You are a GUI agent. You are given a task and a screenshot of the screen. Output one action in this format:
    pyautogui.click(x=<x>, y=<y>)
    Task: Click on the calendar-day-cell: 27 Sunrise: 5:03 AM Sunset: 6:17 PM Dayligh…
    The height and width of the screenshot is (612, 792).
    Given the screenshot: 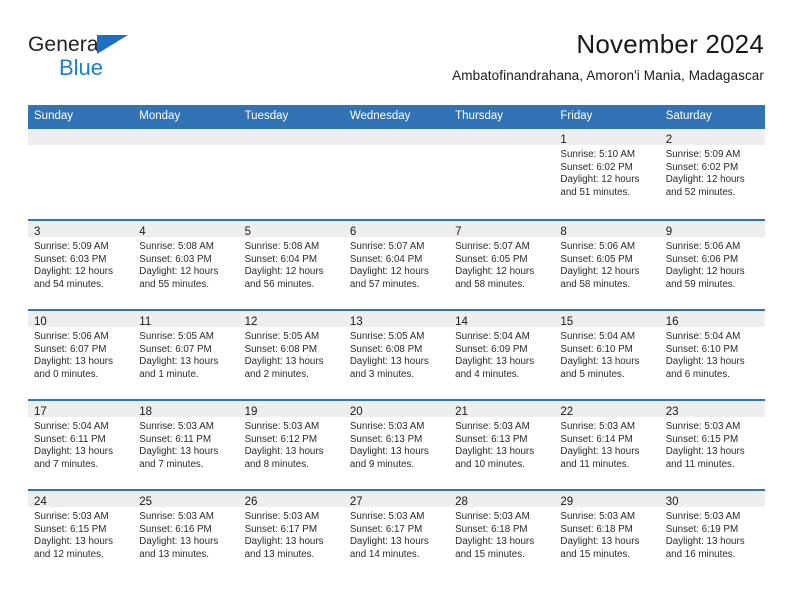 What is the action you would take?
    pyautogui.click(x=396, y=535)
    